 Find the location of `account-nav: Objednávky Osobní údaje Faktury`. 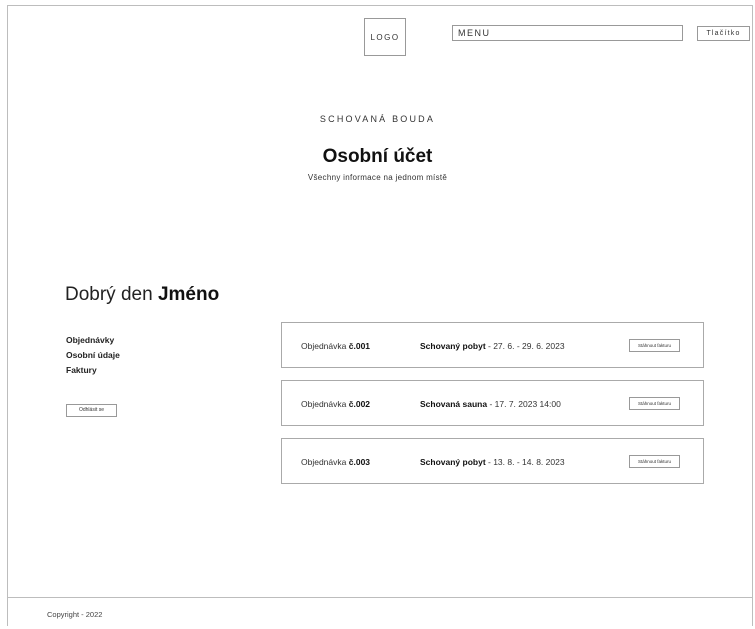

account-nav: Objednávky Osobní údaje Faktury is located at coordinates (93, 355).